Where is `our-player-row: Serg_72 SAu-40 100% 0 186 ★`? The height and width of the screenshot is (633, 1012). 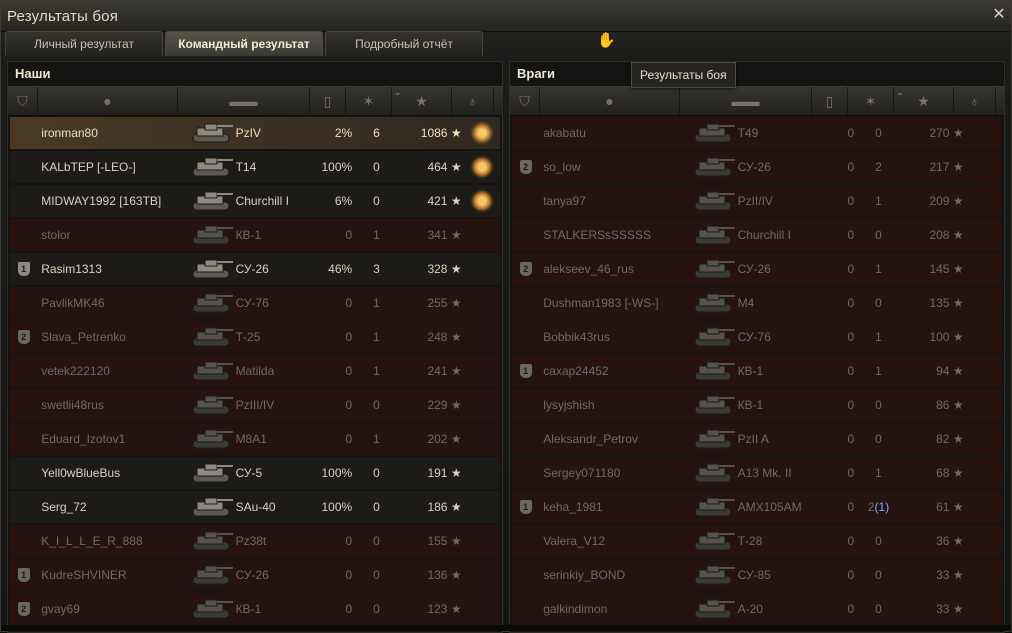 our-player-row: Serg_72 SAu-40 100% 0 186 ★ is located at coordinates (255, 507).